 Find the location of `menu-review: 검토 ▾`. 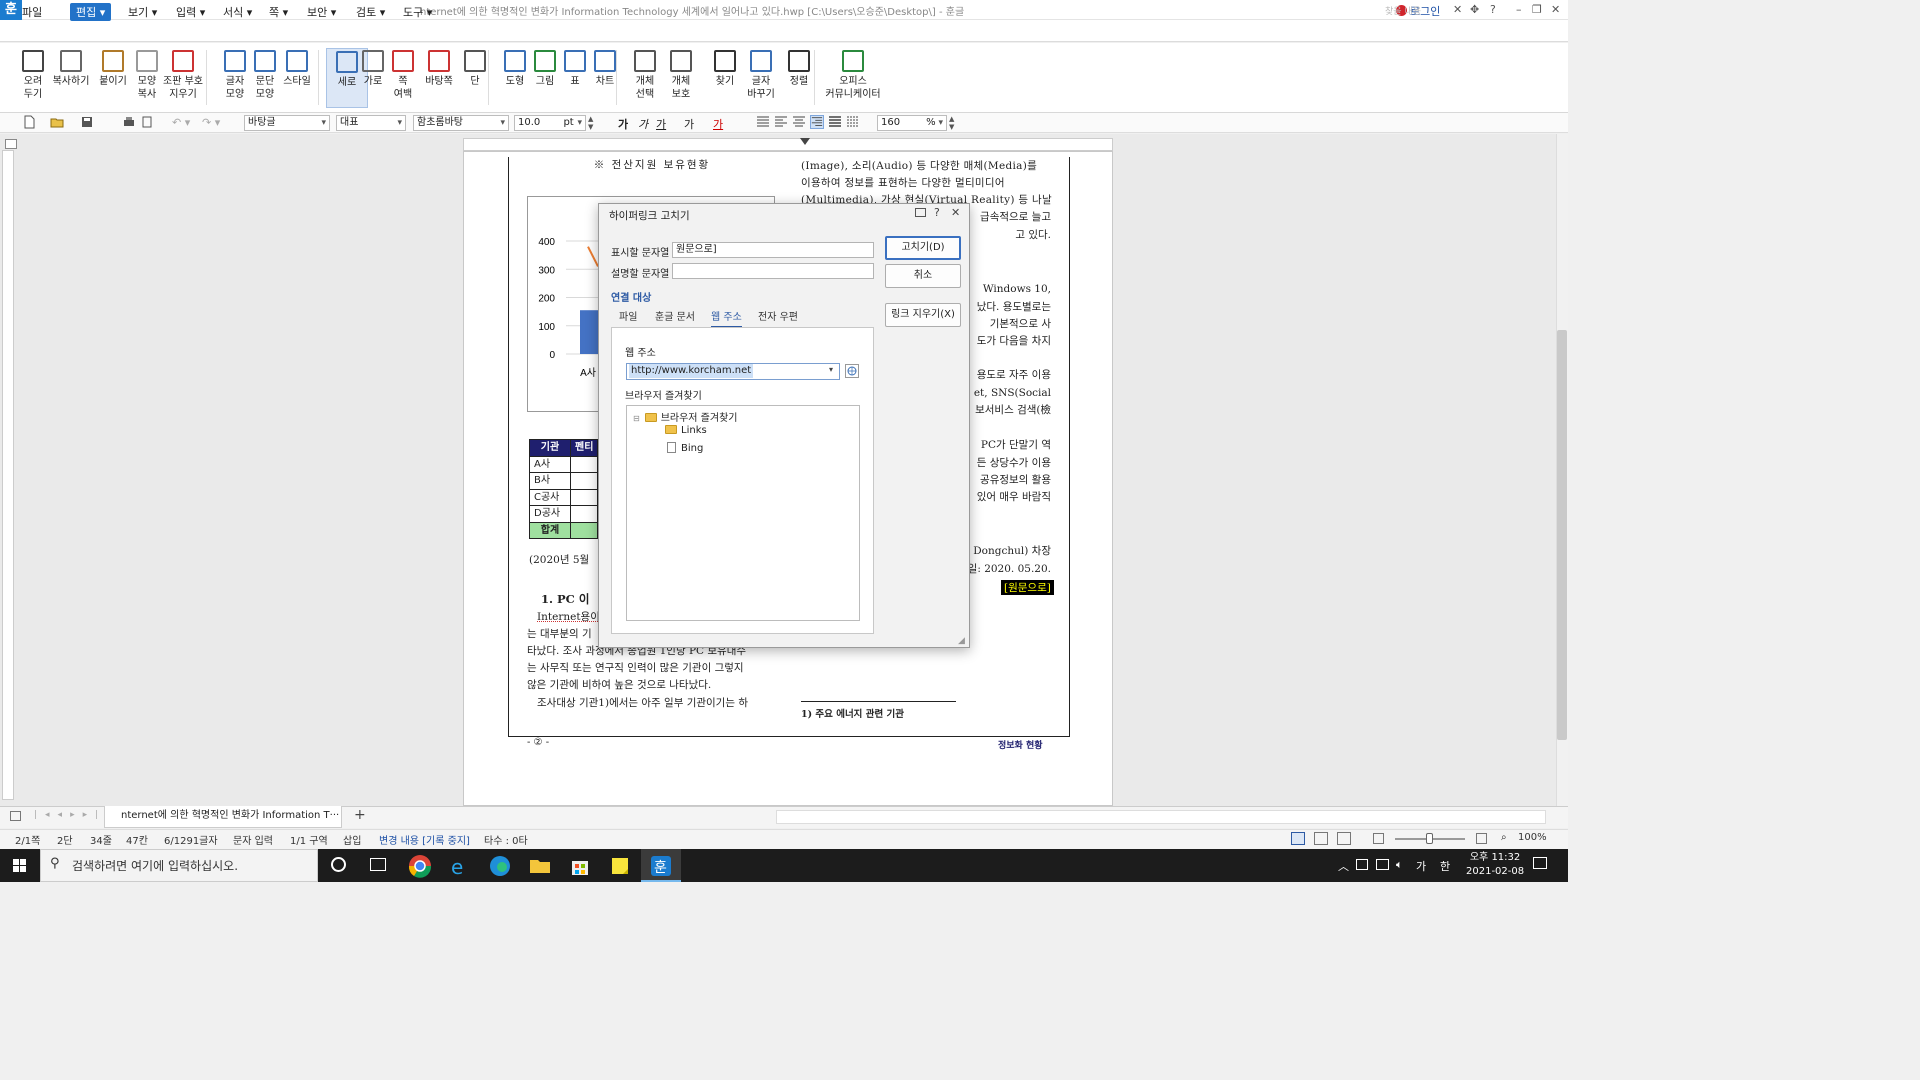

menu-review: 검토 ▾ is located at coordinates (370, 12).